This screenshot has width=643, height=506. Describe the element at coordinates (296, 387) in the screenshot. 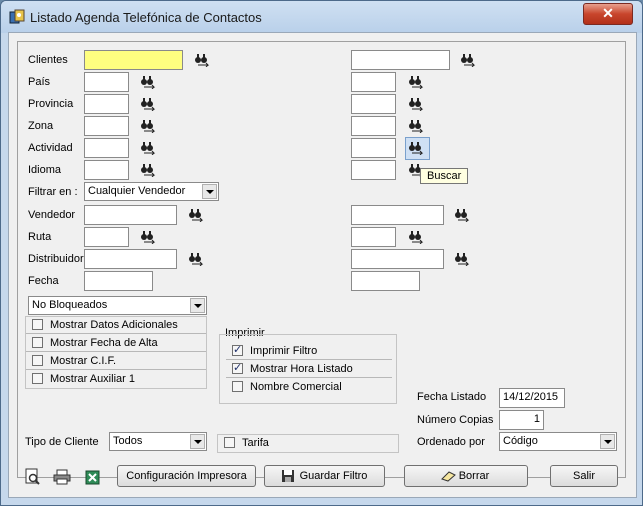

I see `checkbox-label: Nombre Comercial` at that location.